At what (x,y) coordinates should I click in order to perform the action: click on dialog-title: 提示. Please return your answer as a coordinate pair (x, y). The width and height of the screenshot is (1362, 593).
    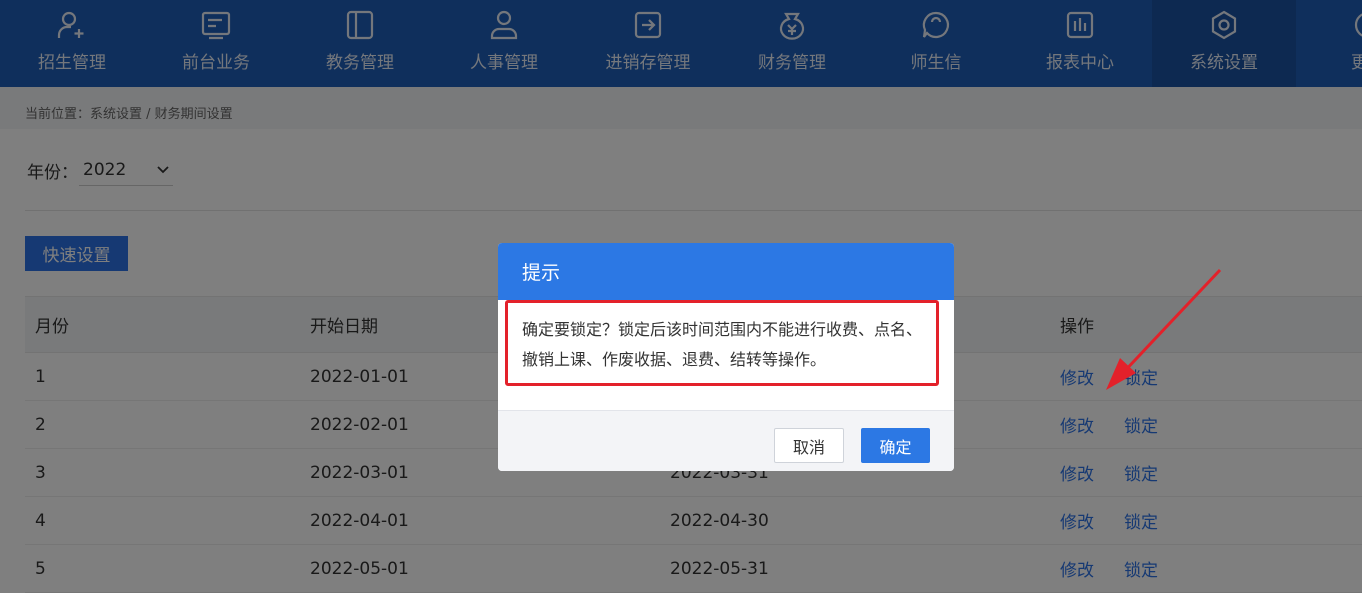
    Looking at the image, I should click on (541, 273).